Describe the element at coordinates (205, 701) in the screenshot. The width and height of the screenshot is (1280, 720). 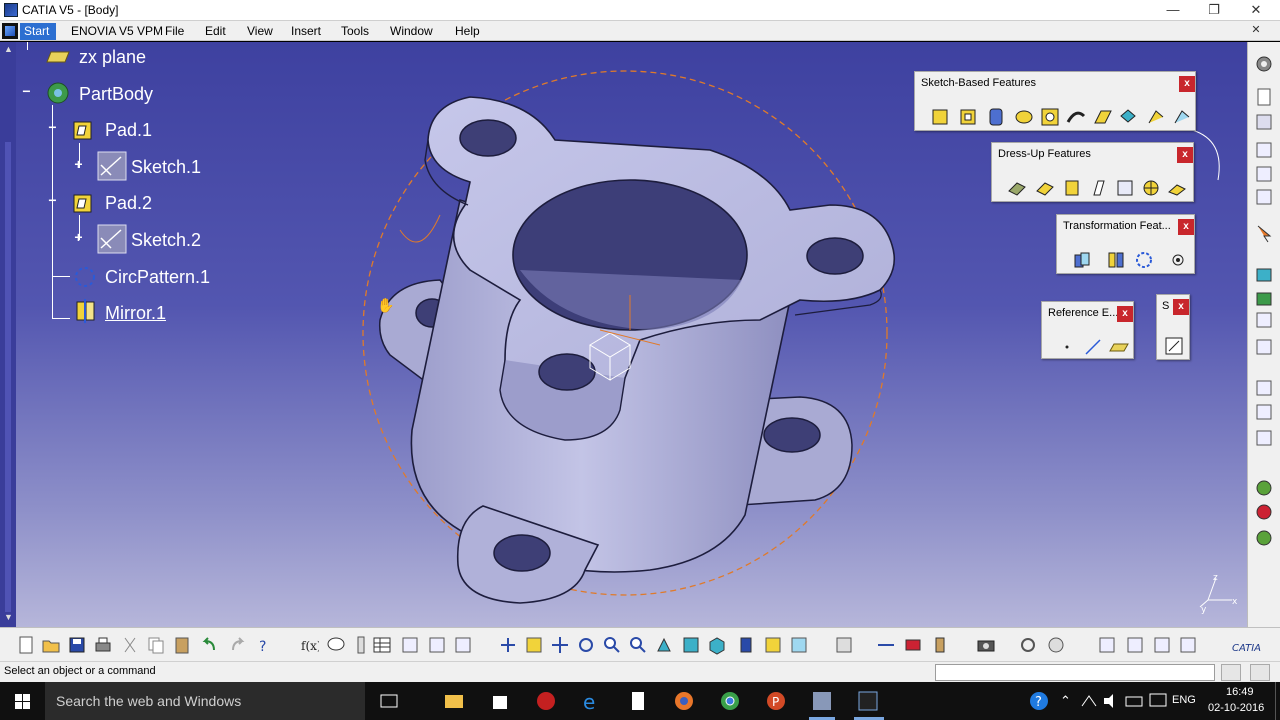
I see `taskbar-search-box: Search the web and Windows` at that location.